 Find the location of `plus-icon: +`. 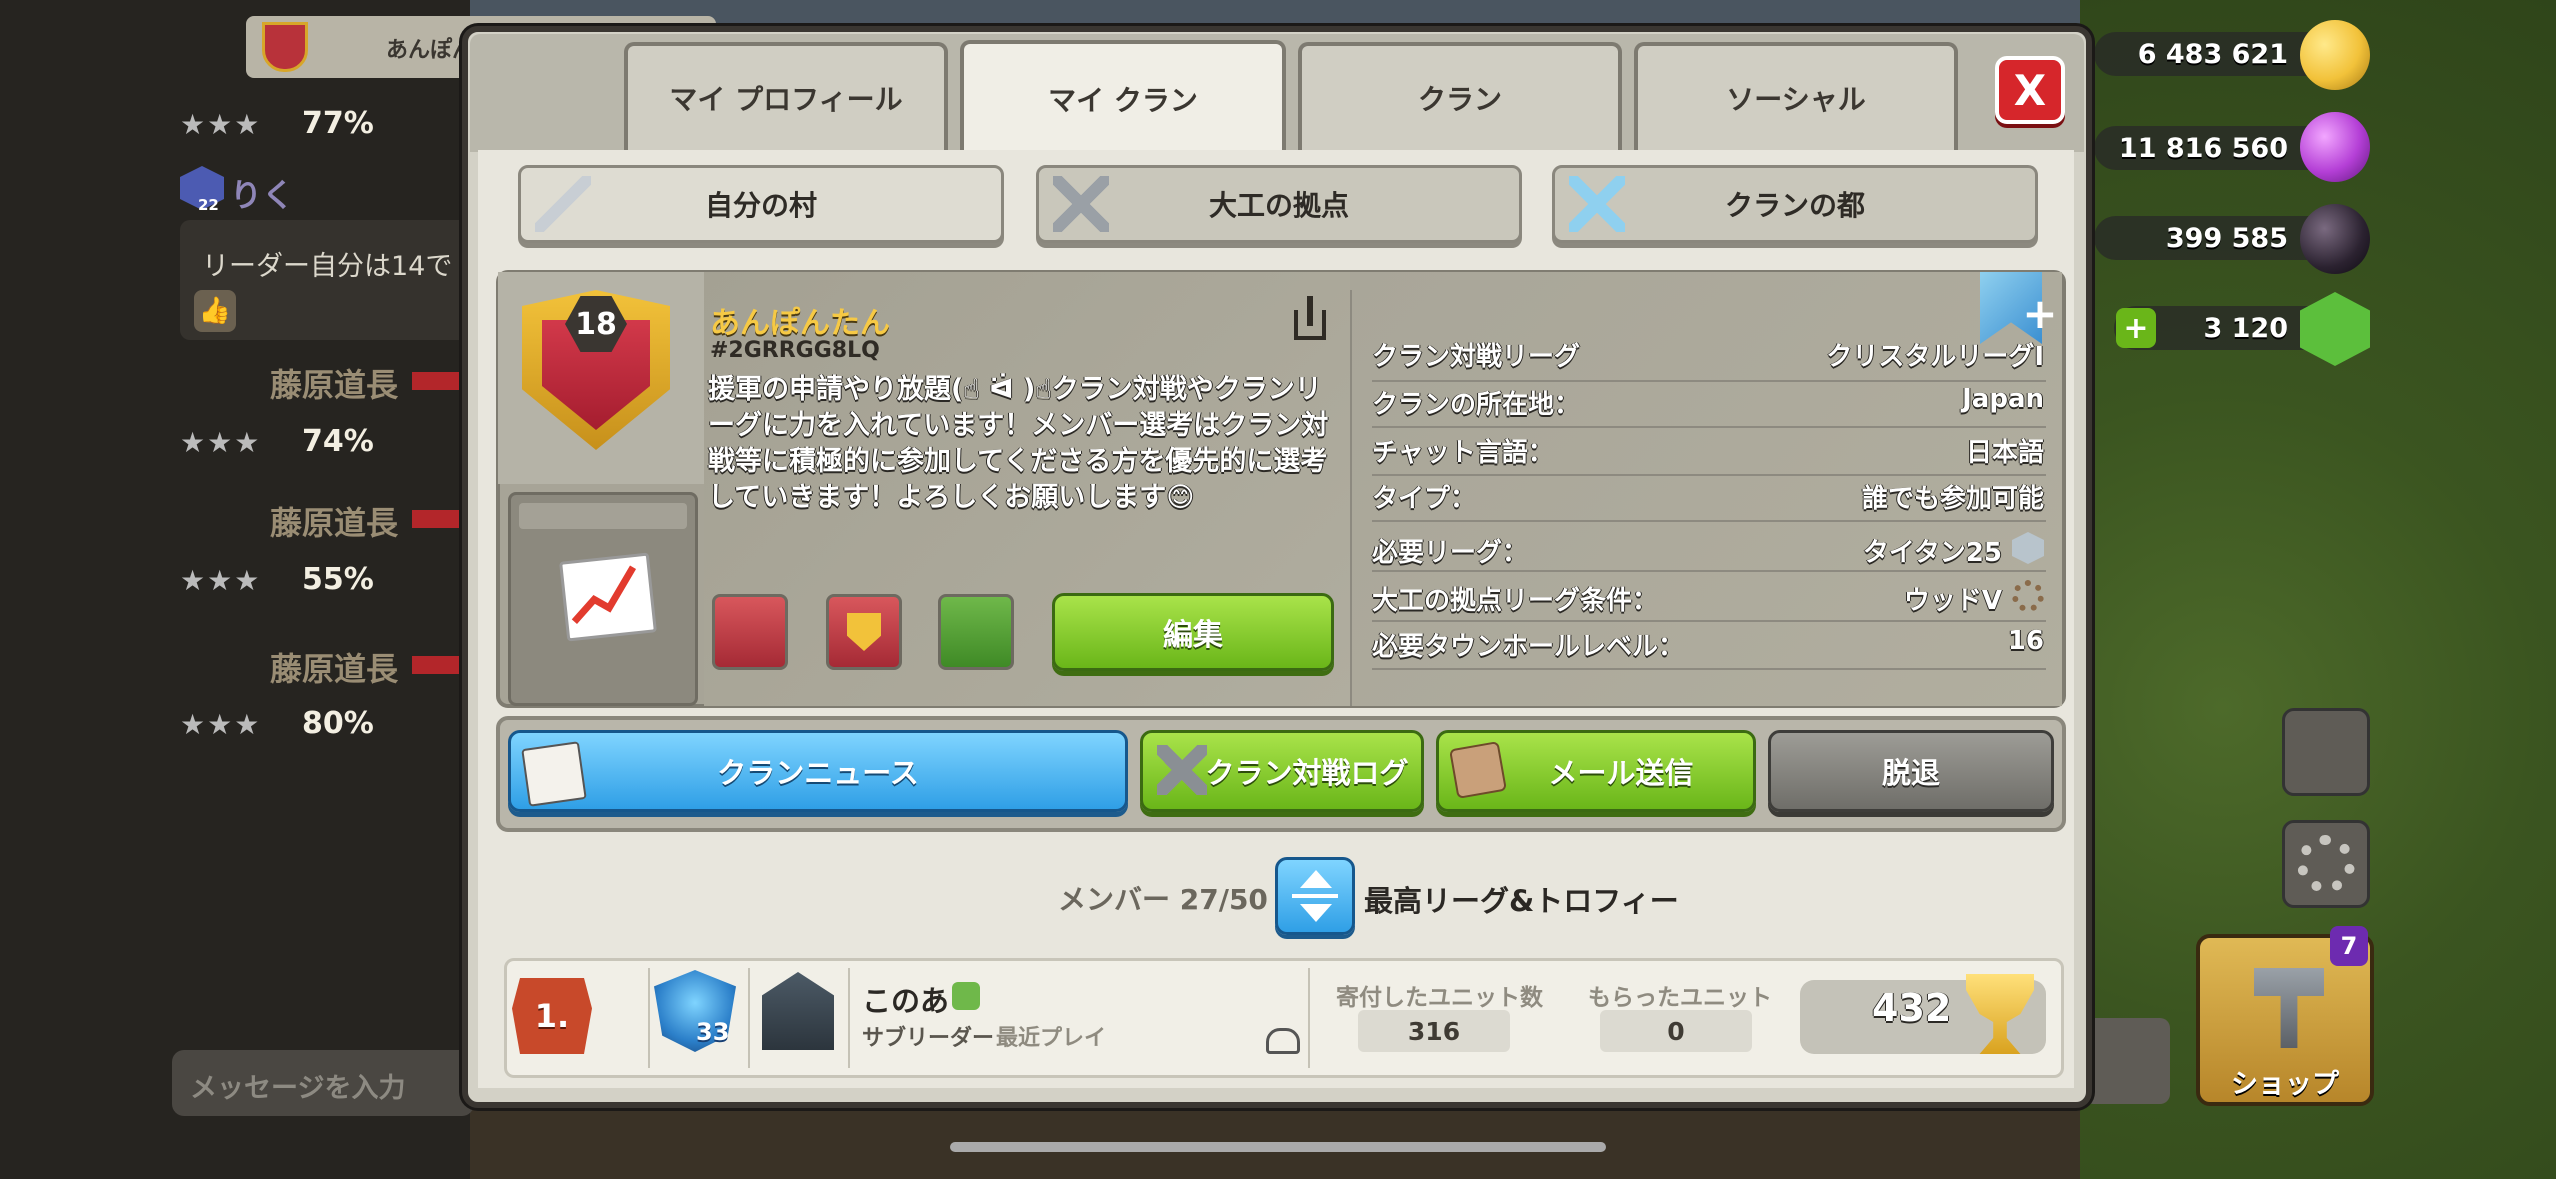

plus-icon: + is located at coordinates (2040, 313).